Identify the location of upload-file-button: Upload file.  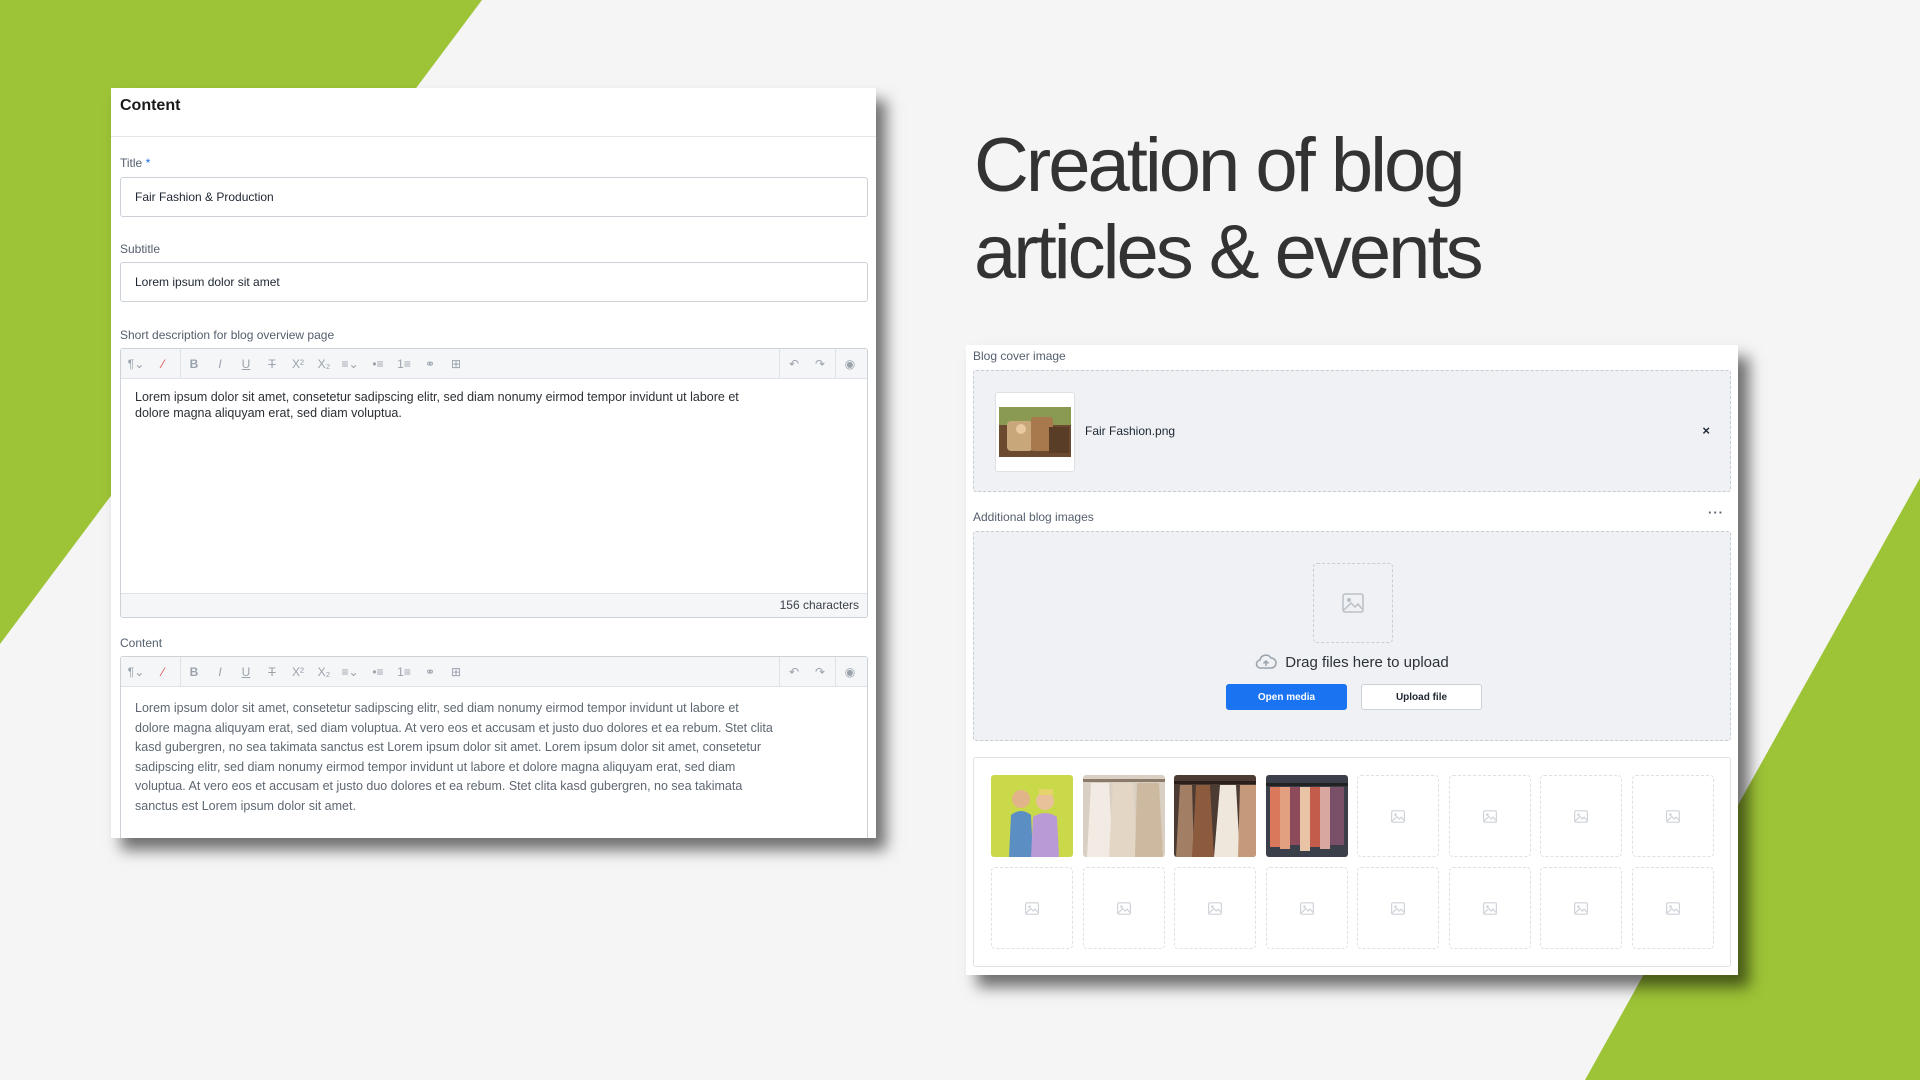
(1421, 697).